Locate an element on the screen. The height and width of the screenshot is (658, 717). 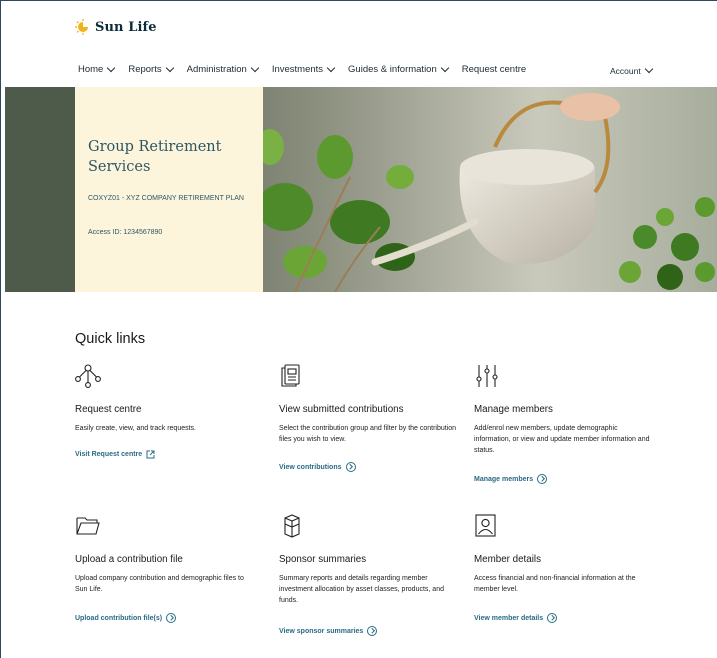
card-link-label: Visit Request centre is located at coordinates (109, 454).